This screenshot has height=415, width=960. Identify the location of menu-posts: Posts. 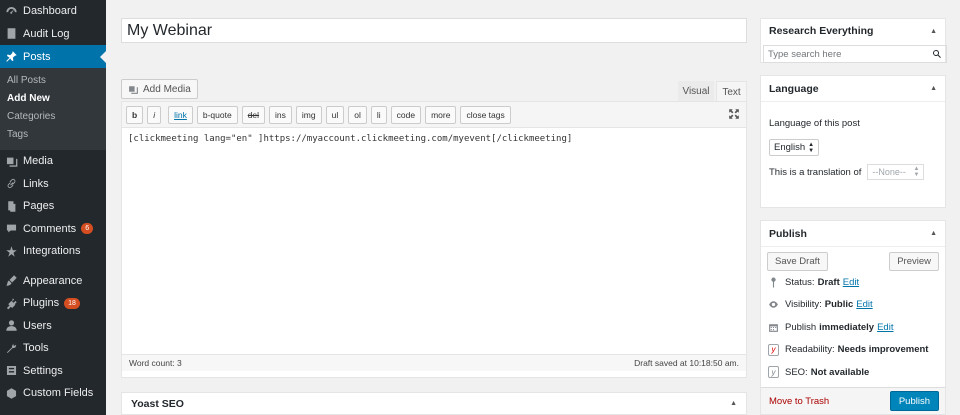
(53, 56).